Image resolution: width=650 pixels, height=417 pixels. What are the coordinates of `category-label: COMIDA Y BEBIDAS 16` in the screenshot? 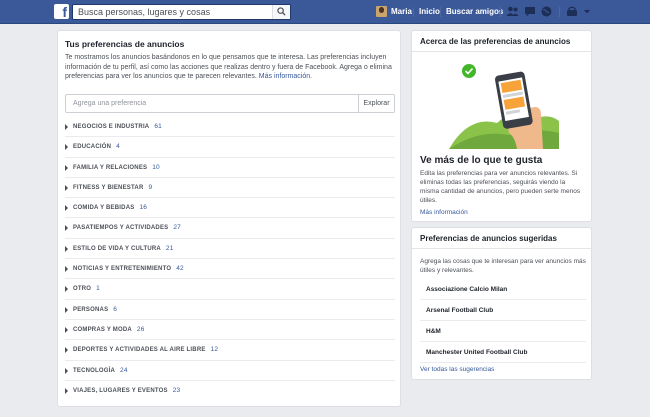 It's located at (110, 207).